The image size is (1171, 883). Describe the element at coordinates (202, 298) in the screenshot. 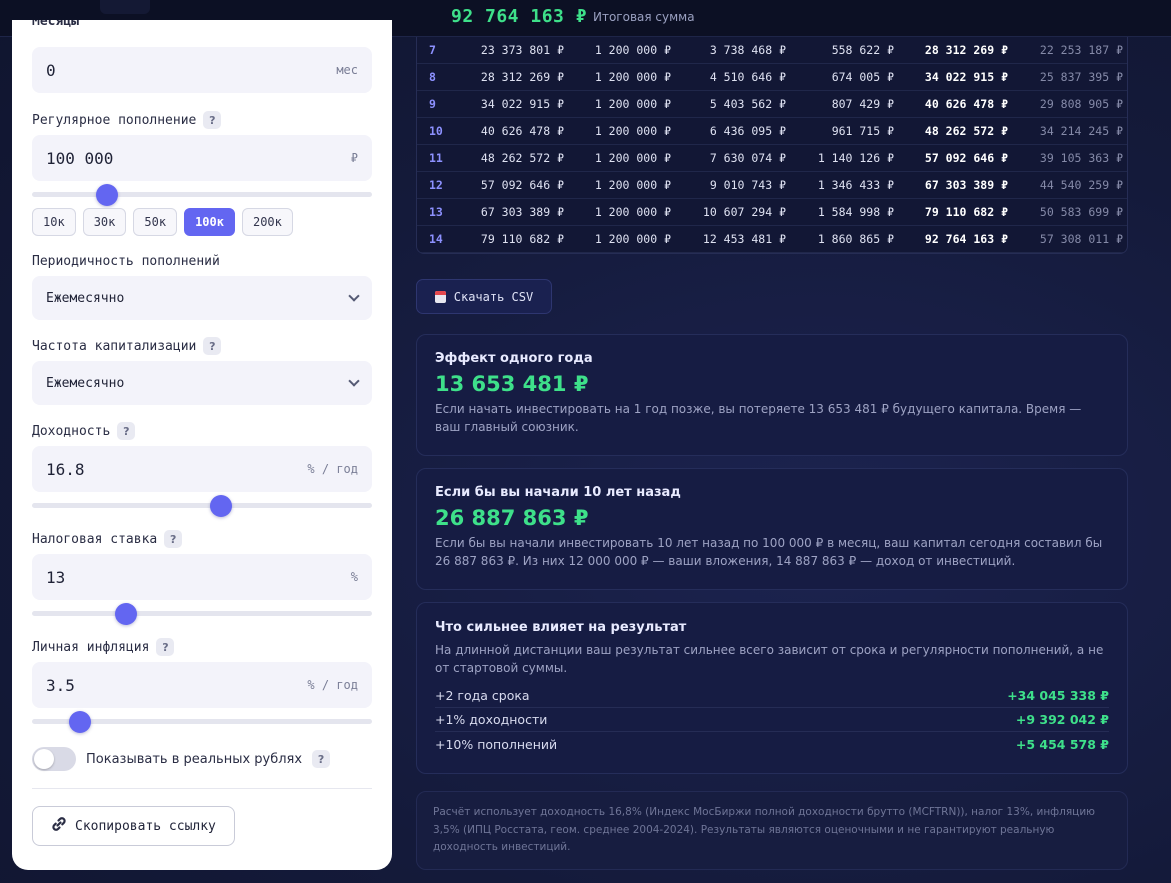

I see `deposit-frequency-select: Ежемесячно` at that location.